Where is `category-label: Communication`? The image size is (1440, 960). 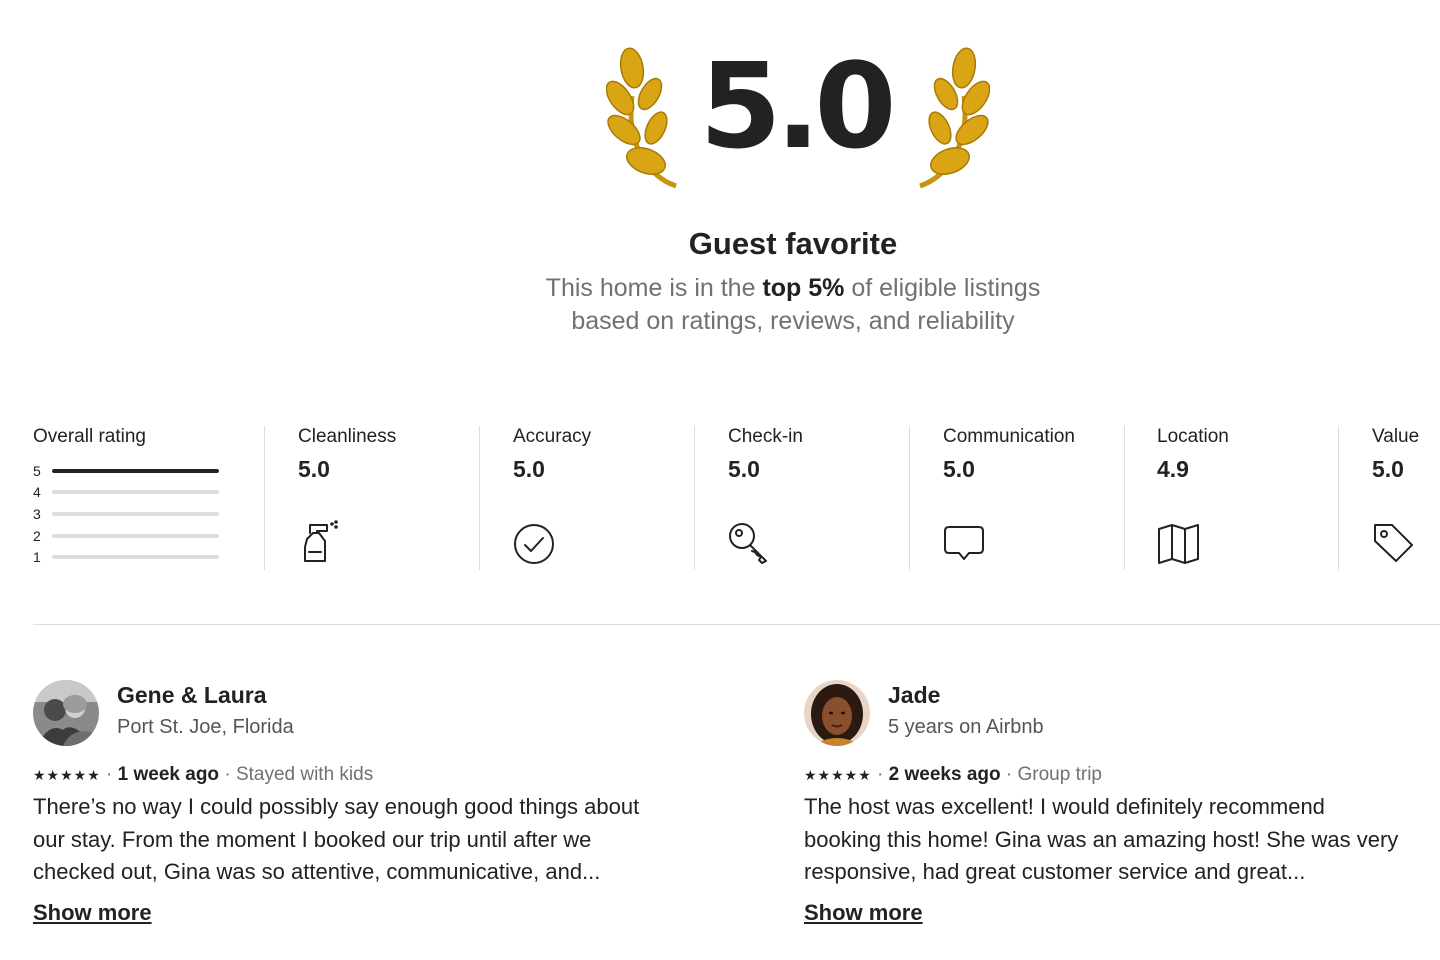 category-label: Communication is located at coordinates (1009, 436).